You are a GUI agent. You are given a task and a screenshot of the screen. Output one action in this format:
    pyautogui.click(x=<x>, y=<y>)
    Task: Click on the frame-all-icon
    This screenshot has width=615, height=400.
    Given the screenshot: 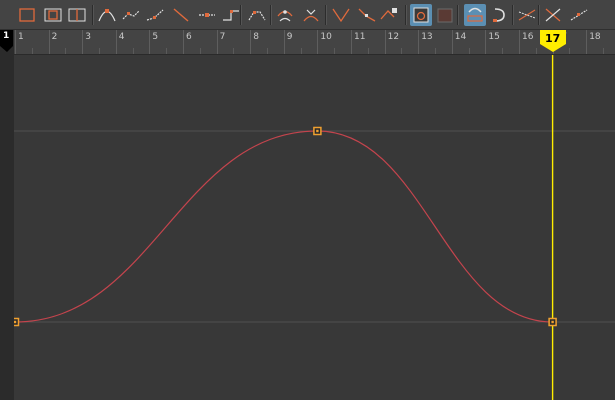 What is the action you would take?
    pyautogui.click(x=27, y=15)
    